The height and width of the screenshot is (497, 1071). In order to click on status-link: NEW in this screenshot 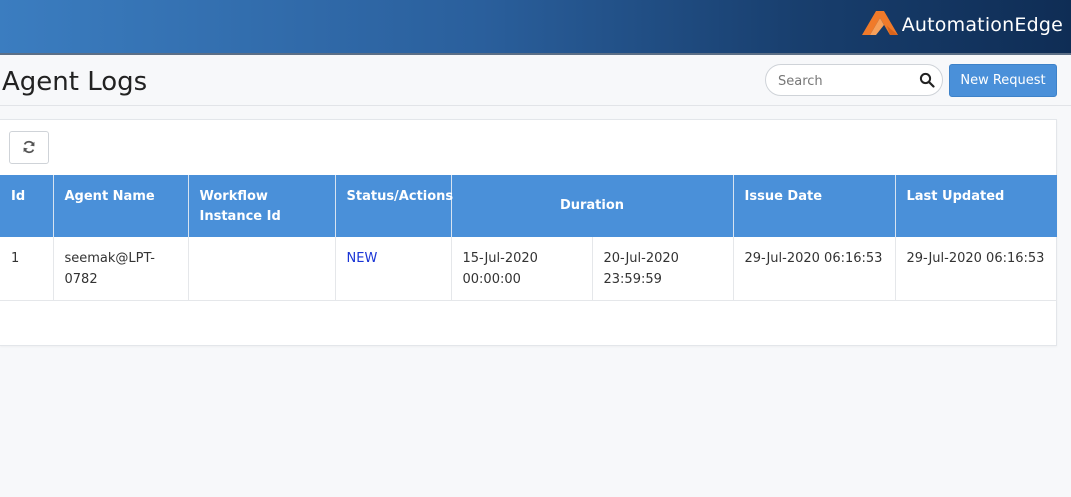, I will do `click(362, 258)`.